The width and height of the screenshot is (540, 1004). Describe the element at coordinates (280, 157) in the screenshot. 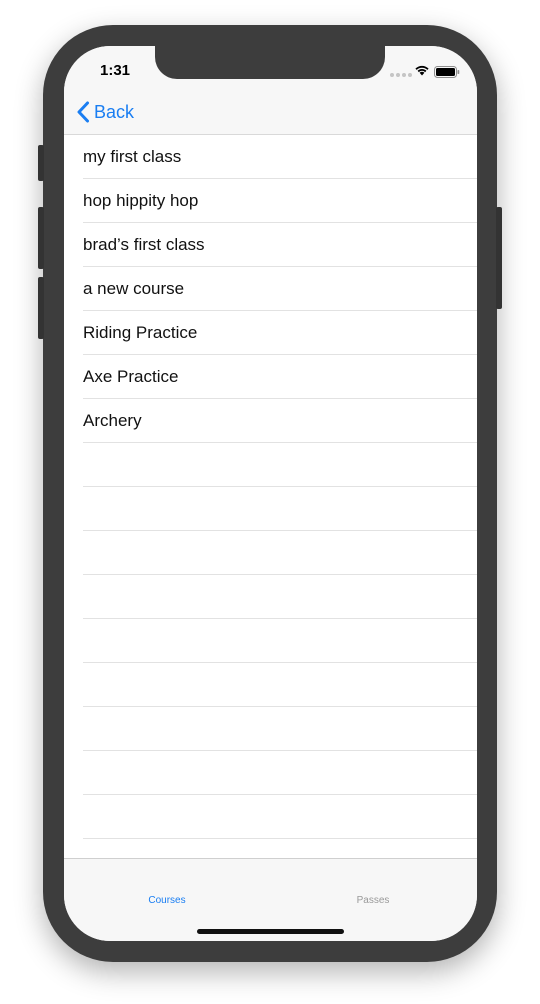

I see `list-item: my first class` at that location.